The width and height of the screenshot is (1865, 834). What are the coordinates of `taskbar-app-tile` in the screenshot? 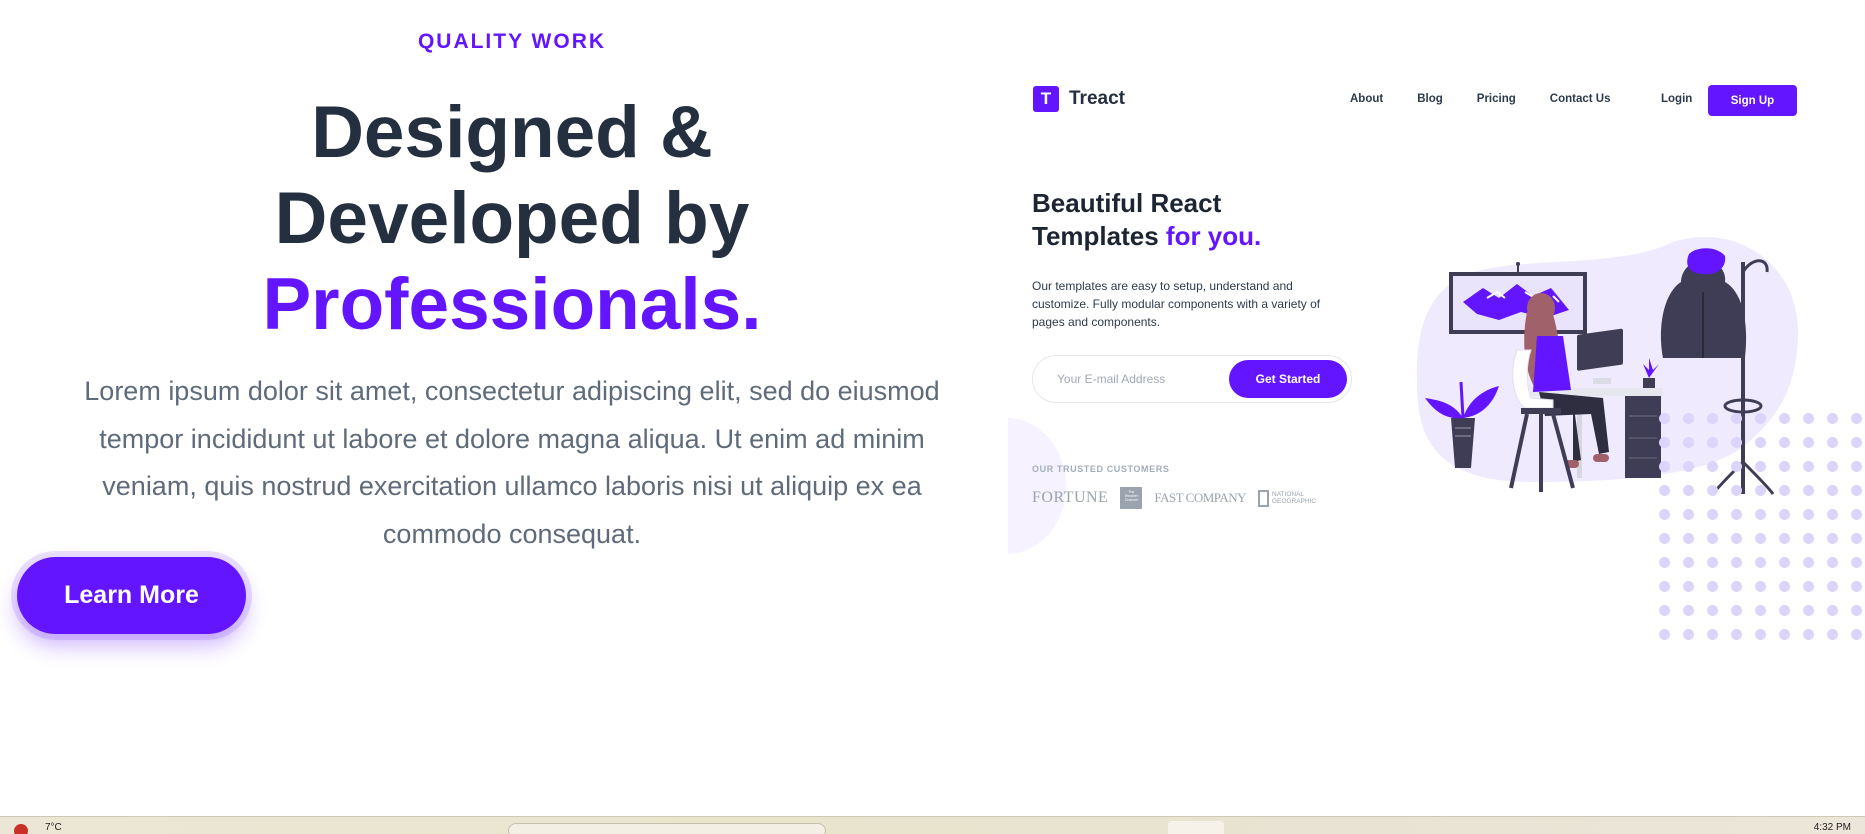 It's located at (1196, 827).